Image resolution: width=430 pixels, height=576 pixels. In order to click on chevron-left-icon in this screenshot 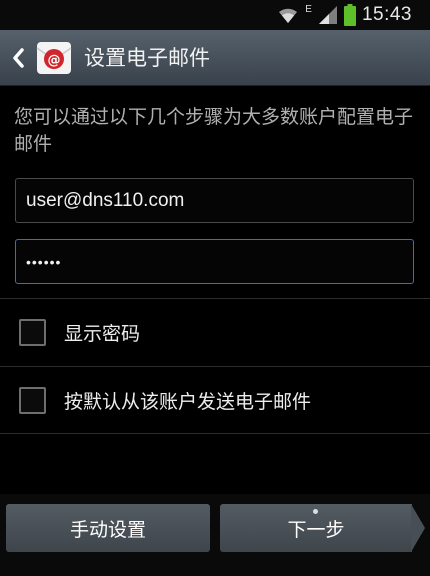, I will do `click(18, 58)`.